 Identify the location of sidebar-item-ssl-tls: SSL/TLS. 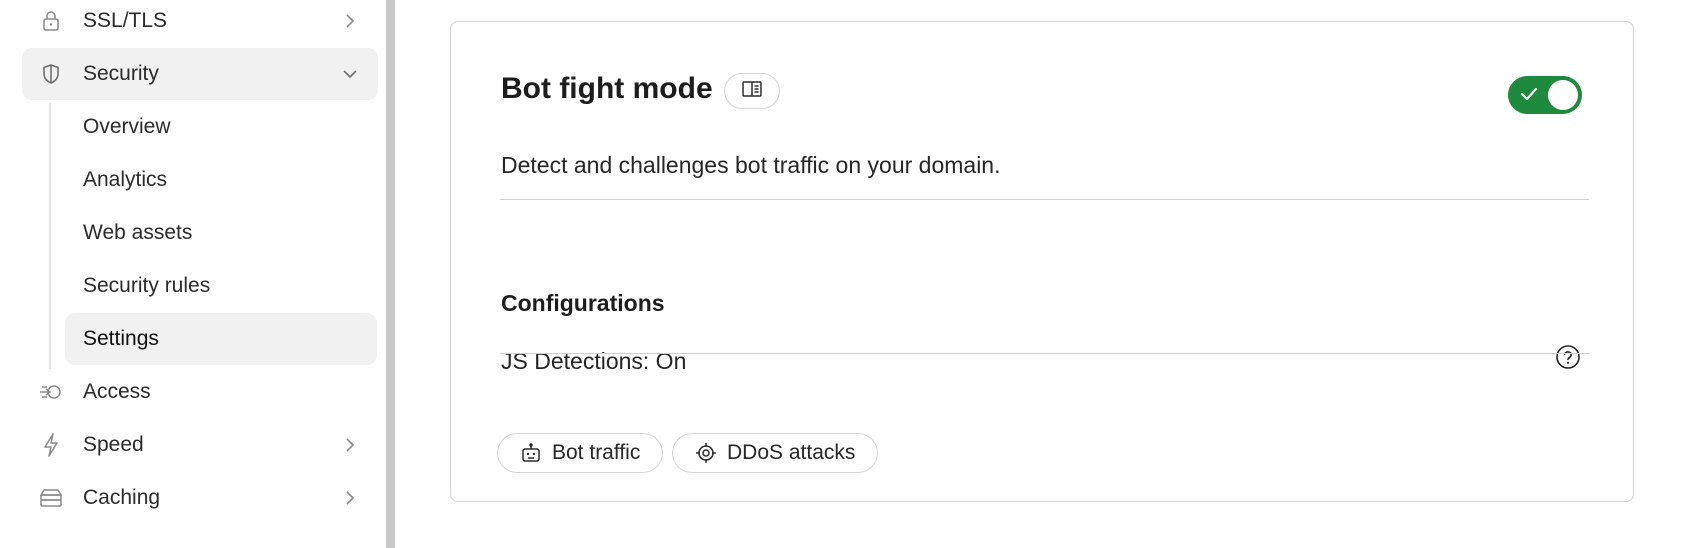
(200, 23).